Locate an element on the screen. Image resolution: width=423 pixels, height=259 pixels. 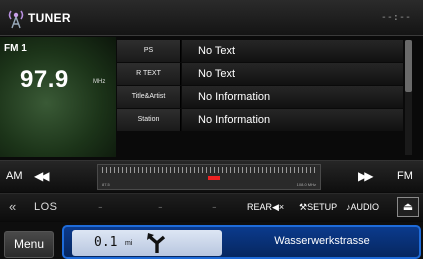
frequency-marker is located at coordinates (214, 178).